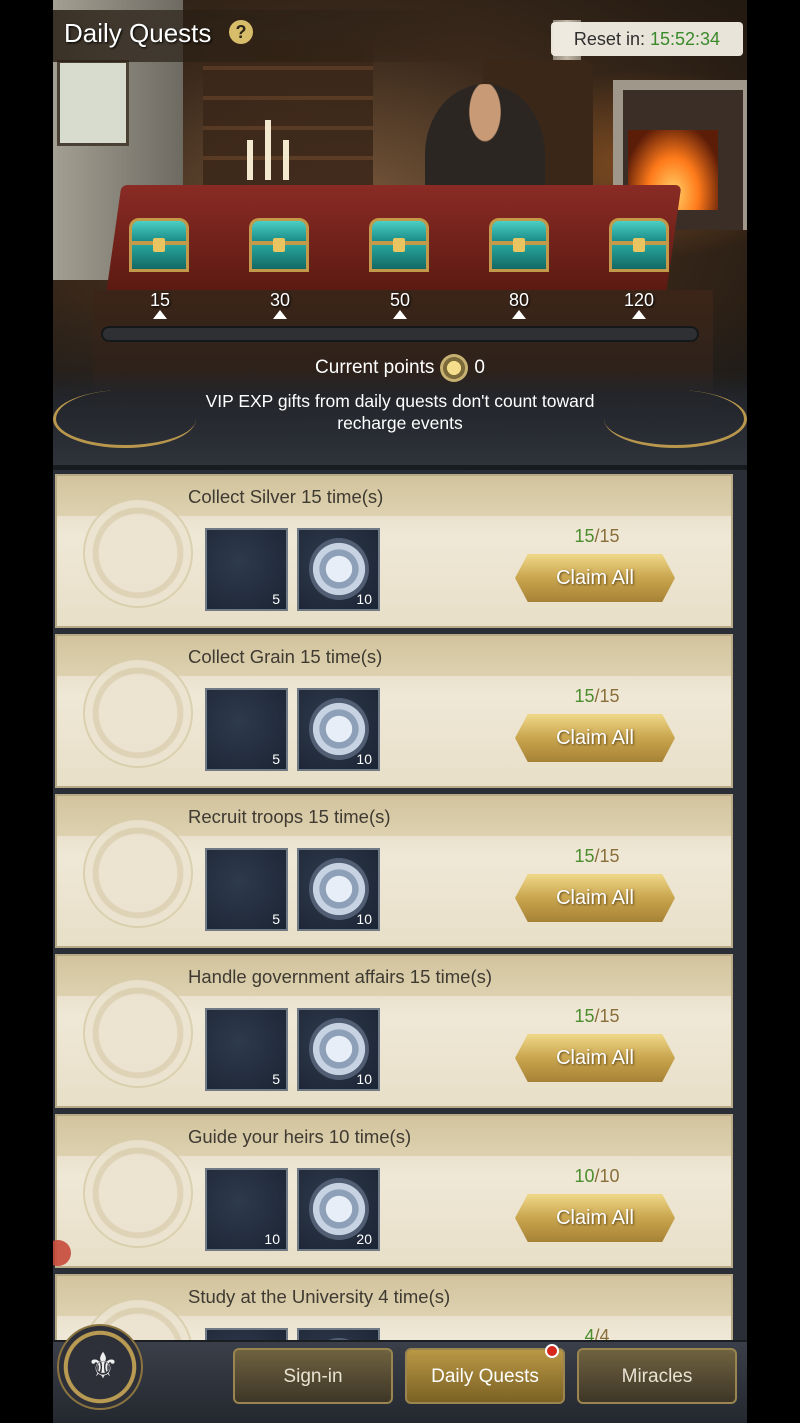 Image resolution: width=800 pixels, height=1423 pixels. I want to click on milestone-points: 120, so click(639, 300).